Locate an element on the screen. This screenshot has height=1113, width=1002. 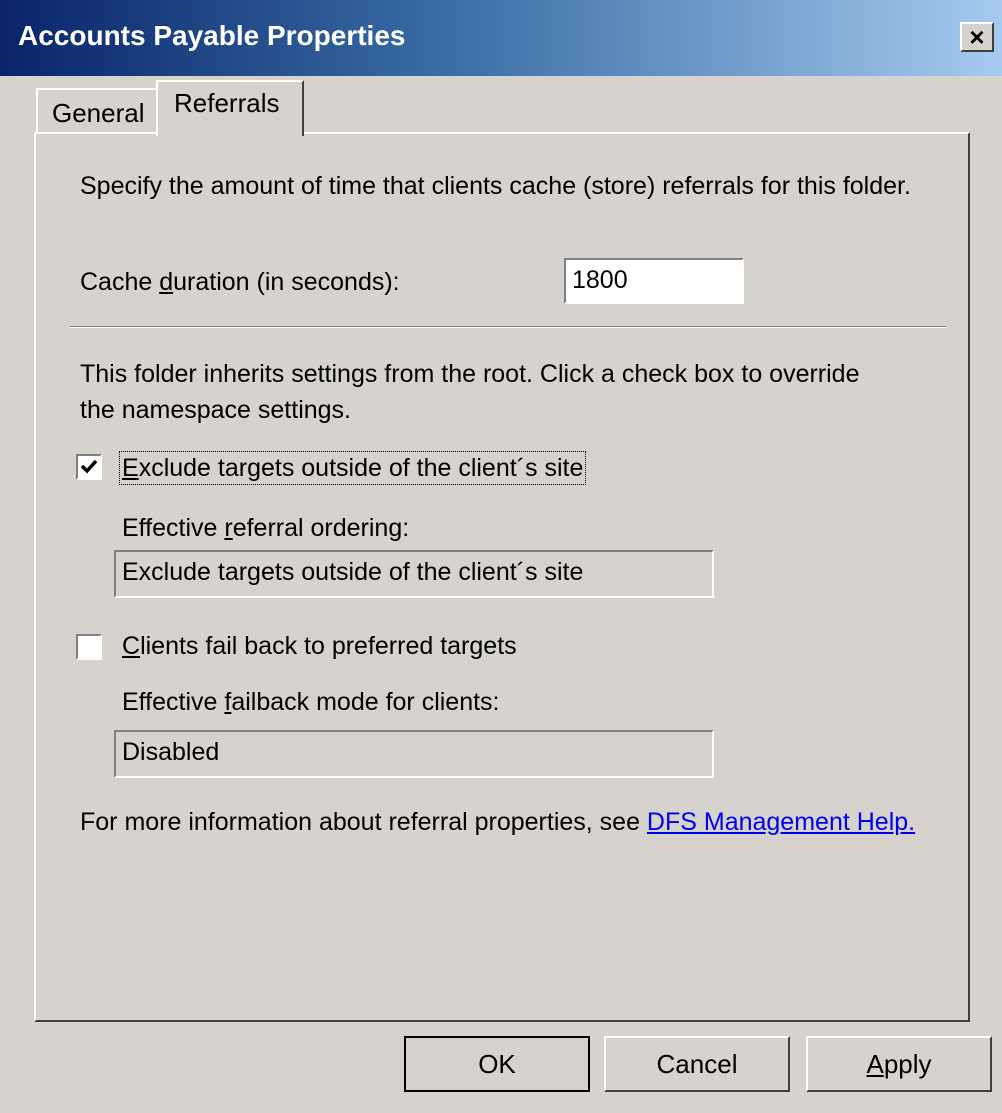
dfs-help-link: DFS Management Help. is located at coordinates (781, 822).